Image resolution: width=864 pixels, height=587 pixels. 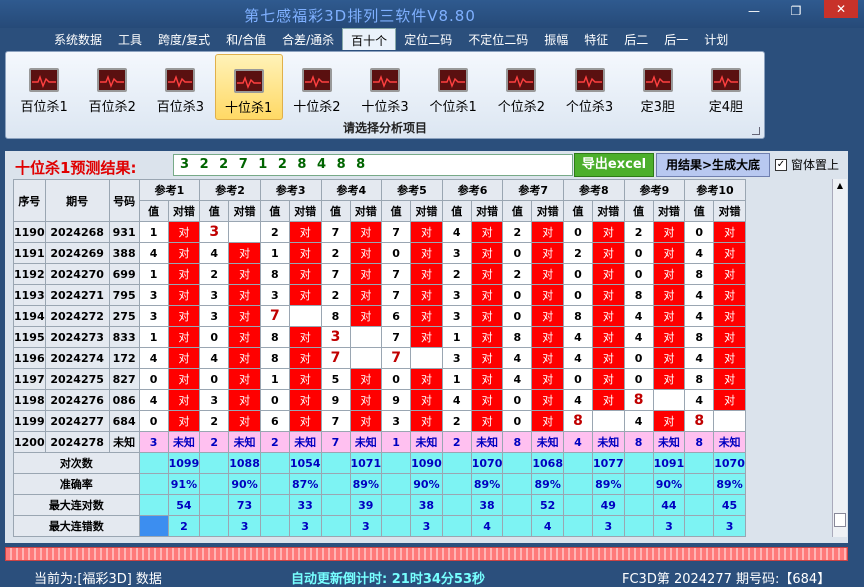 What do you see at coordinates (636, 39) in the screenshot?
I see `menu-item: 后二` at bounding box center [636, 39].